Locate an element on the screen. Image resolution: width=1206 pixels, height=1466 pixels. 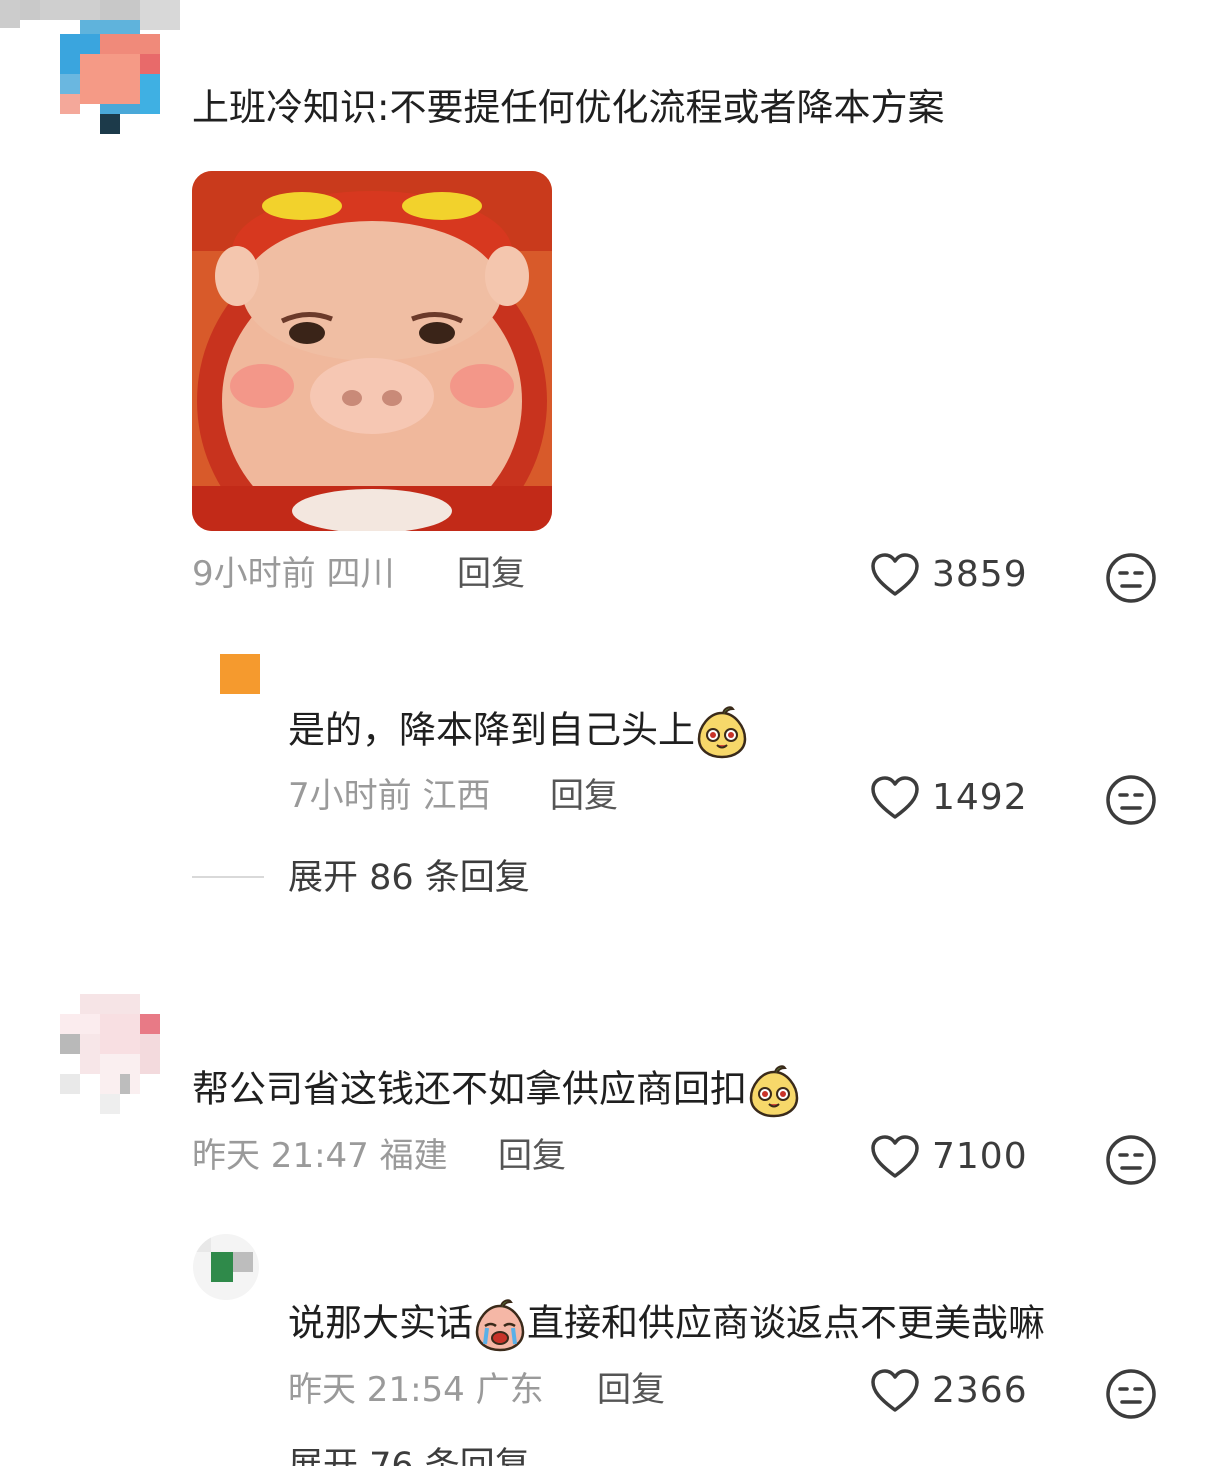
comment-text: 帮公司省这钱还不如拿供应商回扣 is located at coordinates (496, 1091).